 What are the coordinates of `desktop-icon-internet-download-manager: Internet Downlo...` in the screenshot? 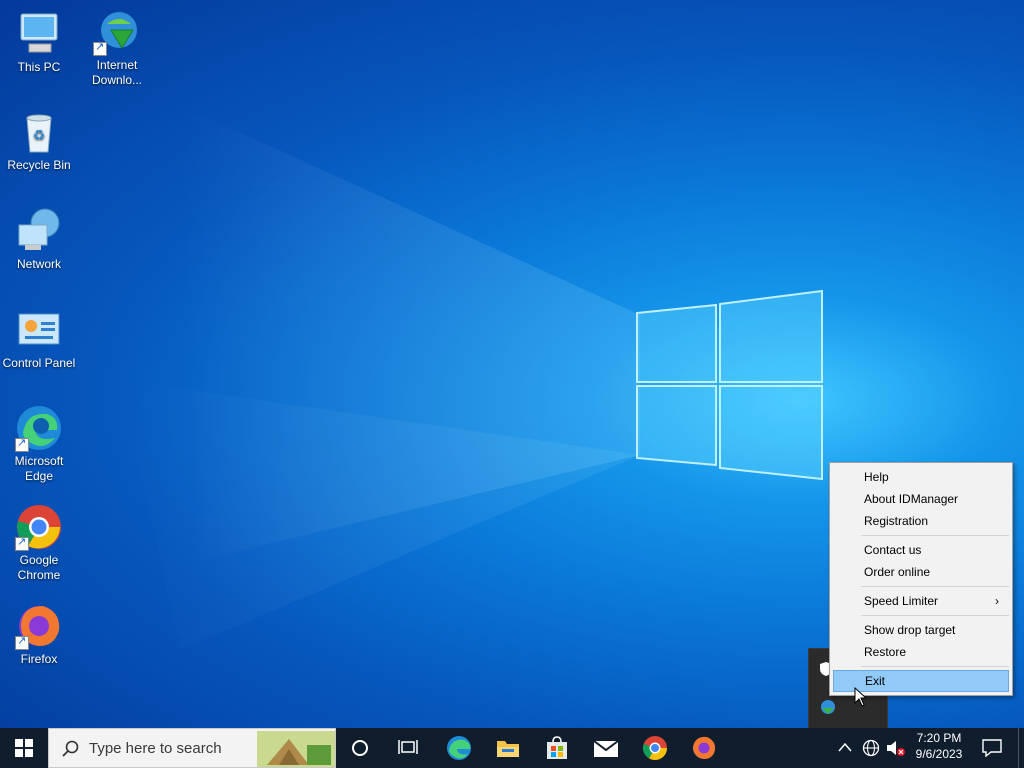 It's located at (117, 48).